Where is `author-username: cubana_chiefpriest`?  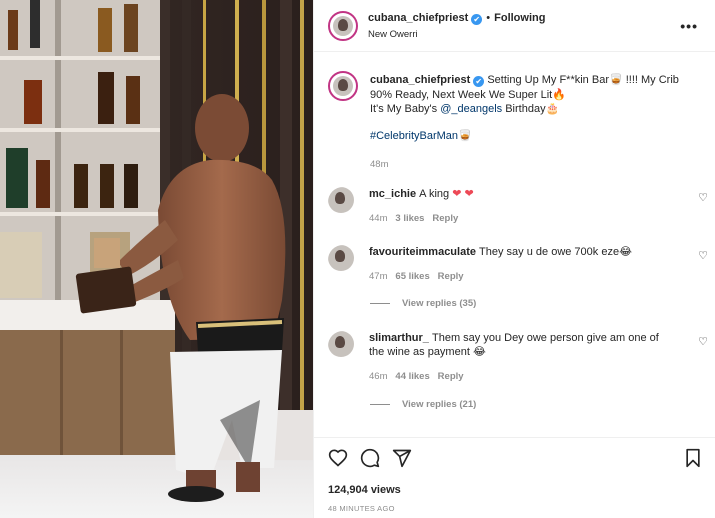
author-username: cubana_chiefpriest is located at coordinates (418, 18).